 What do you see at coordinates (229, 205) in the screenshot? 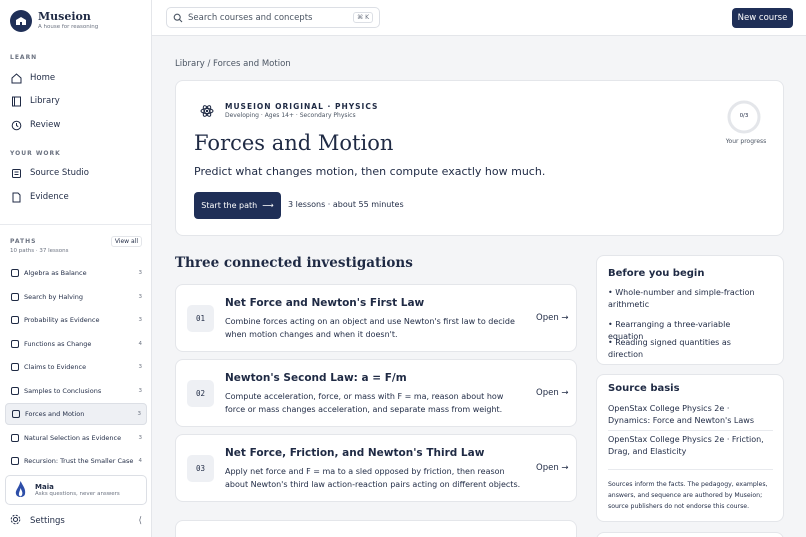
I see `start-path-label: Start the path` at bounding box center [229, 205].